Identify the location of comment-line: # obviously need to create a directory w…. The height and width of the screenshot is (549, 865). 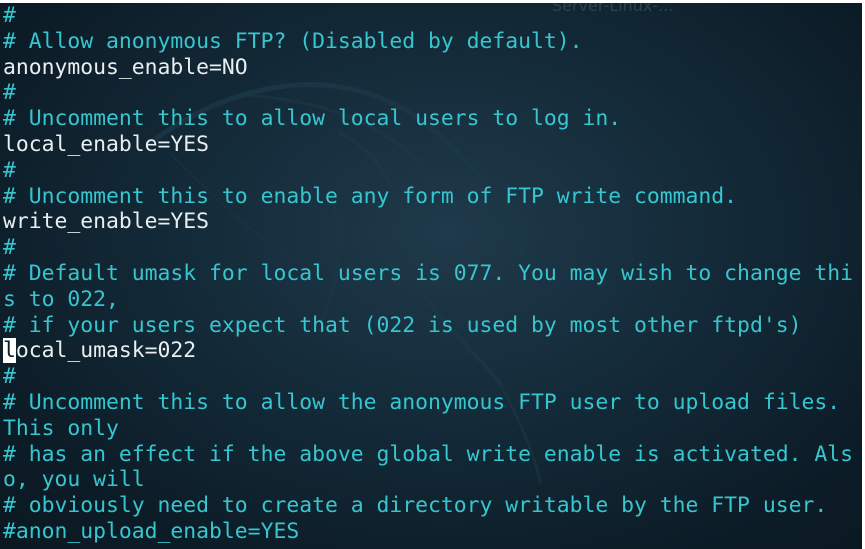
(415, 506).